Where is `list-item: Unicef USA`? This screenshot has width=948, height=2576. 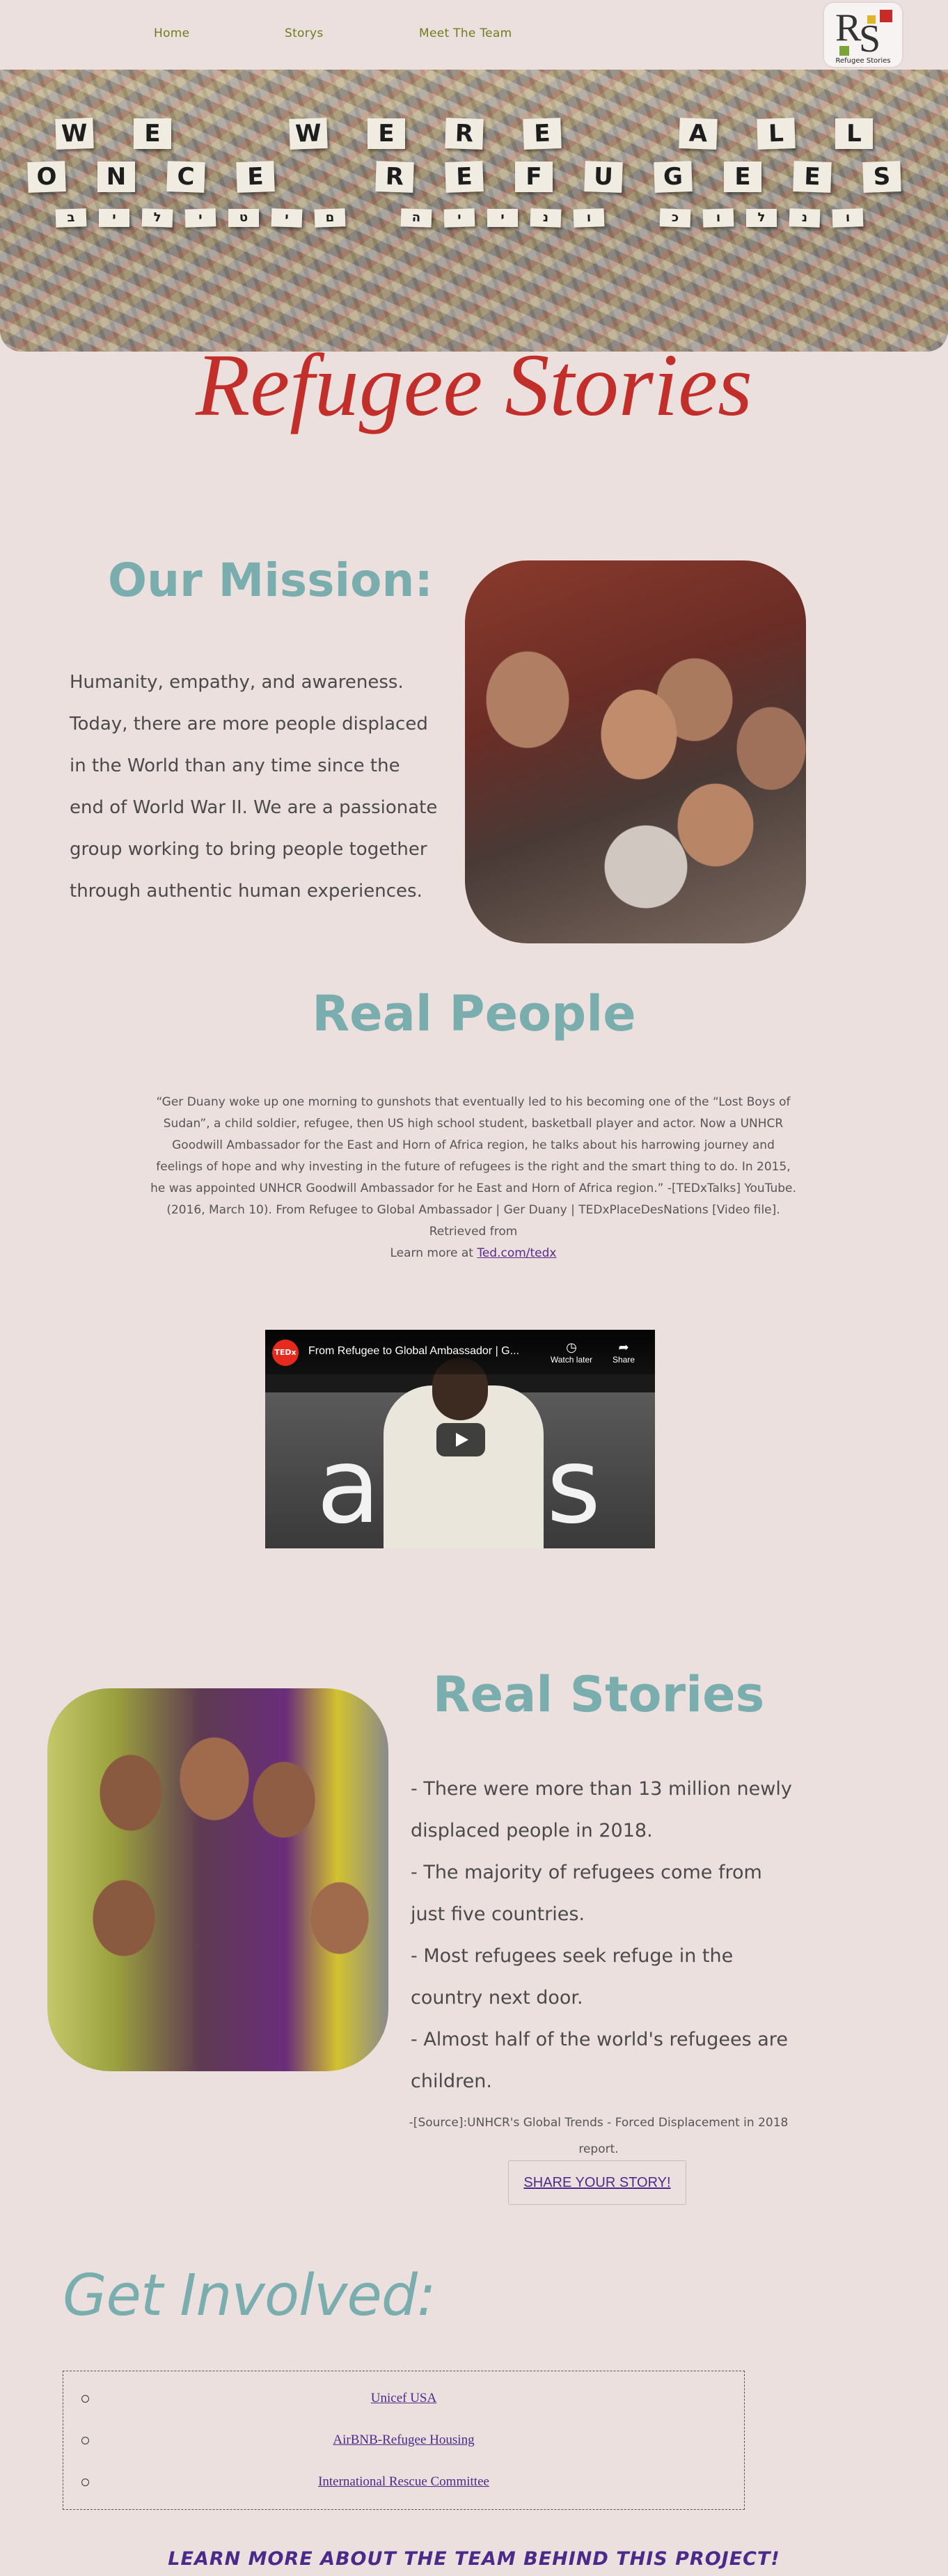
list-item: Unicef USA is located at coordinates (404, 2399).